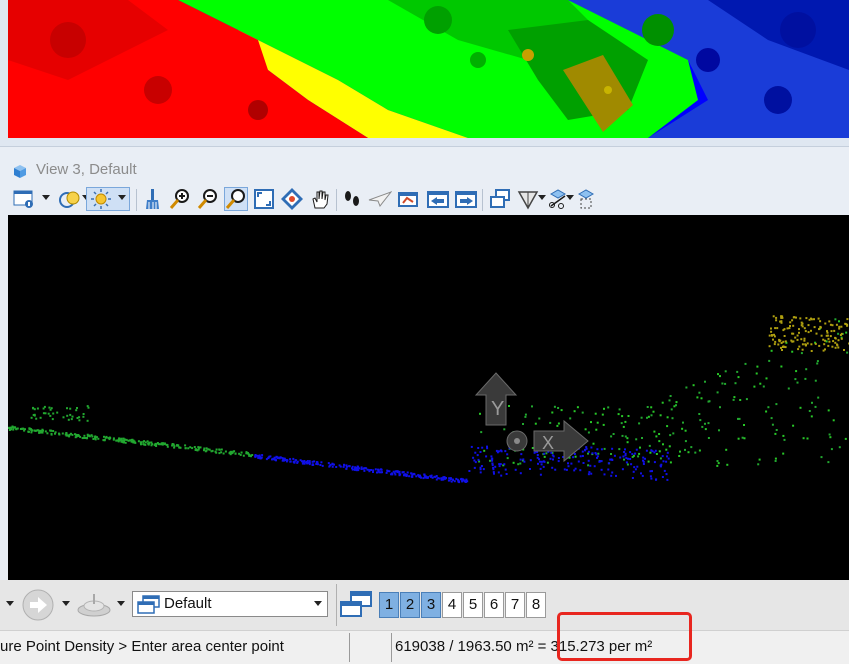 This screenshot has height=664, width=849. Describe the element at coordinates (542, 197) in the screenshot. I see `view-rotation-dropdown` at that location.